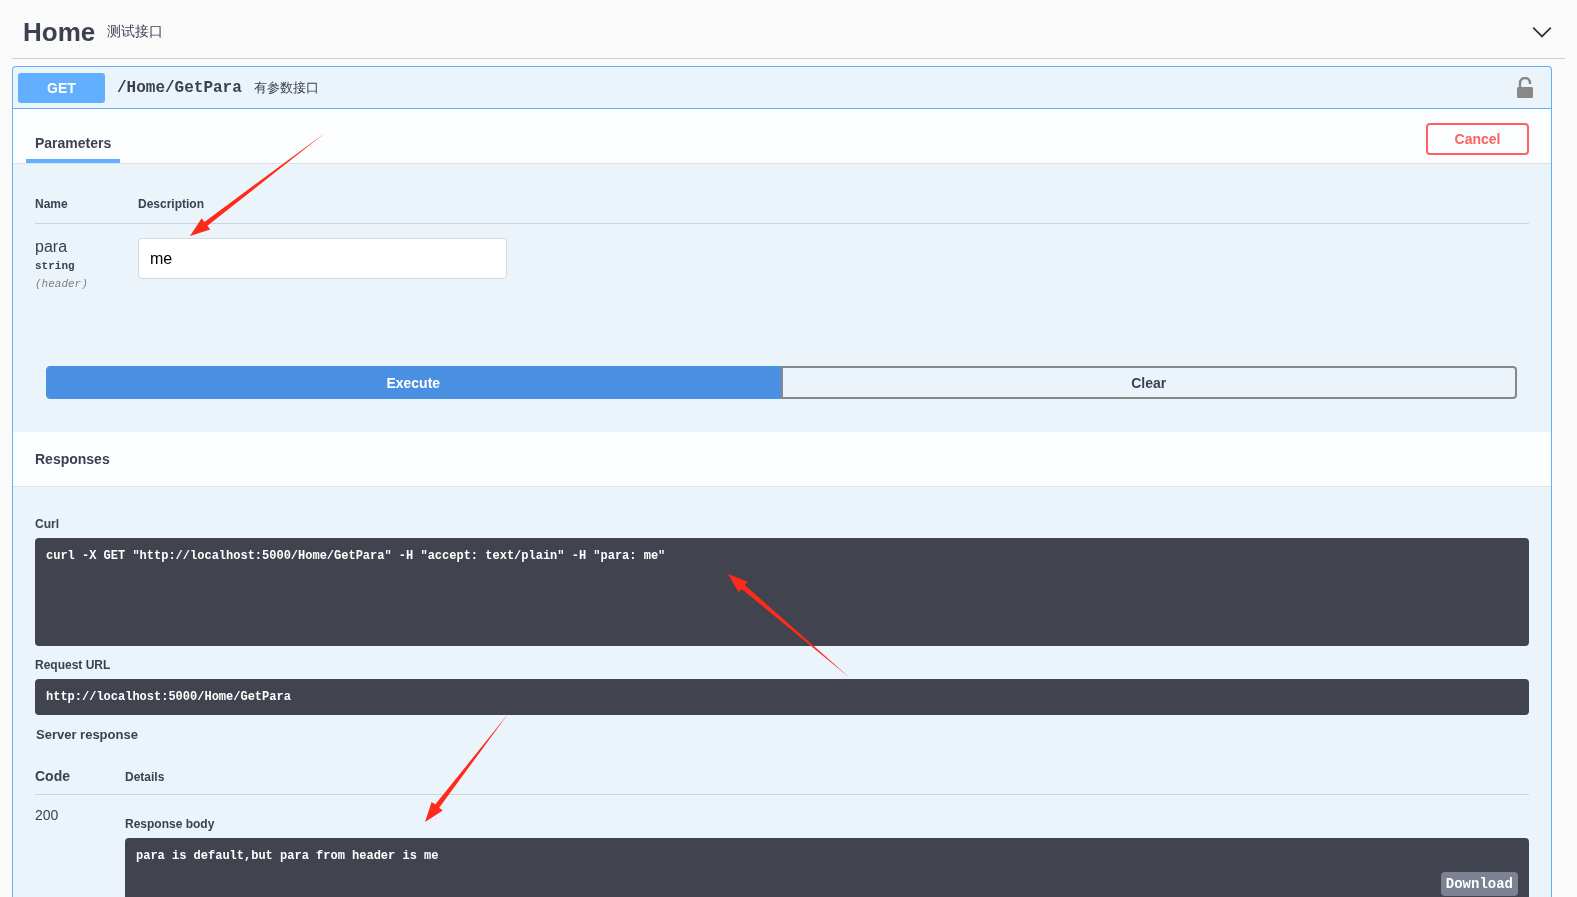 The width and height of the screenshot is (1577, 897). What do you see at coordinates (52, 204) in the screenshot?
I see `column-header: Name` at bounding box center [52, 204].